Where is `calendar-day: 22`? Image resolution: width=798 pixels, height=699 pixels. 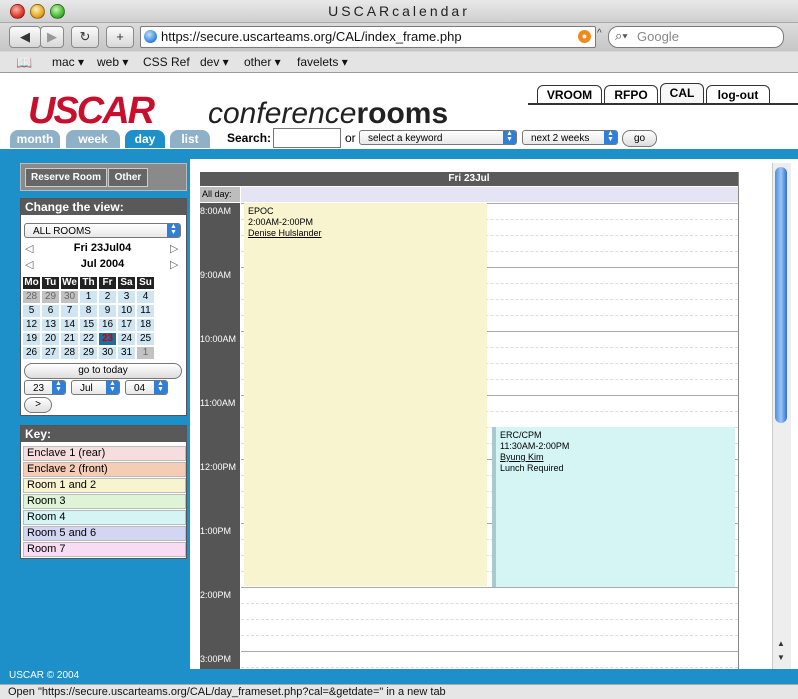 calendar-day: 22 is located at coordinates (88, 339).